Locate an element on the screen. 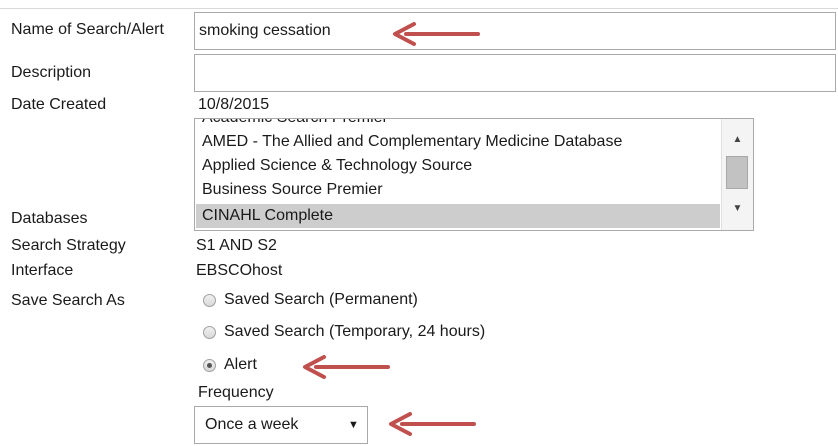 The image size is (838, 446). list-item: Business Source Premier is located at coordinates (458, 190).